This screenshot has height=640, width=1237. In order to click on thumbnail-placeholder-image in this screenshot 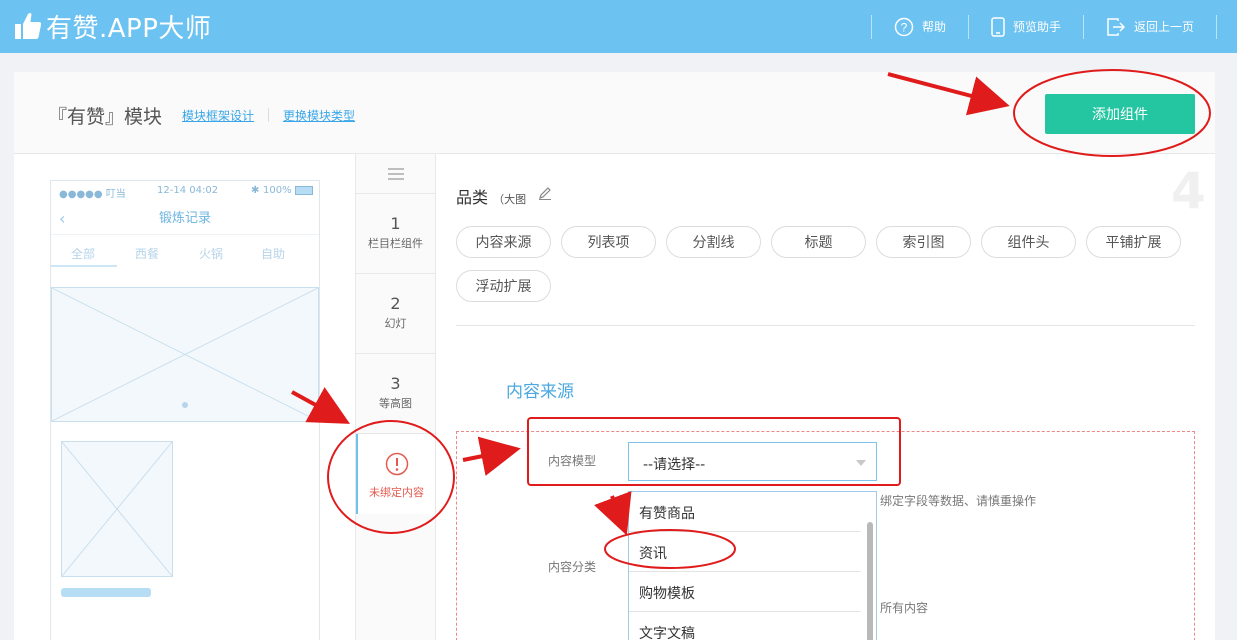, I will do `click(117, 509)`.